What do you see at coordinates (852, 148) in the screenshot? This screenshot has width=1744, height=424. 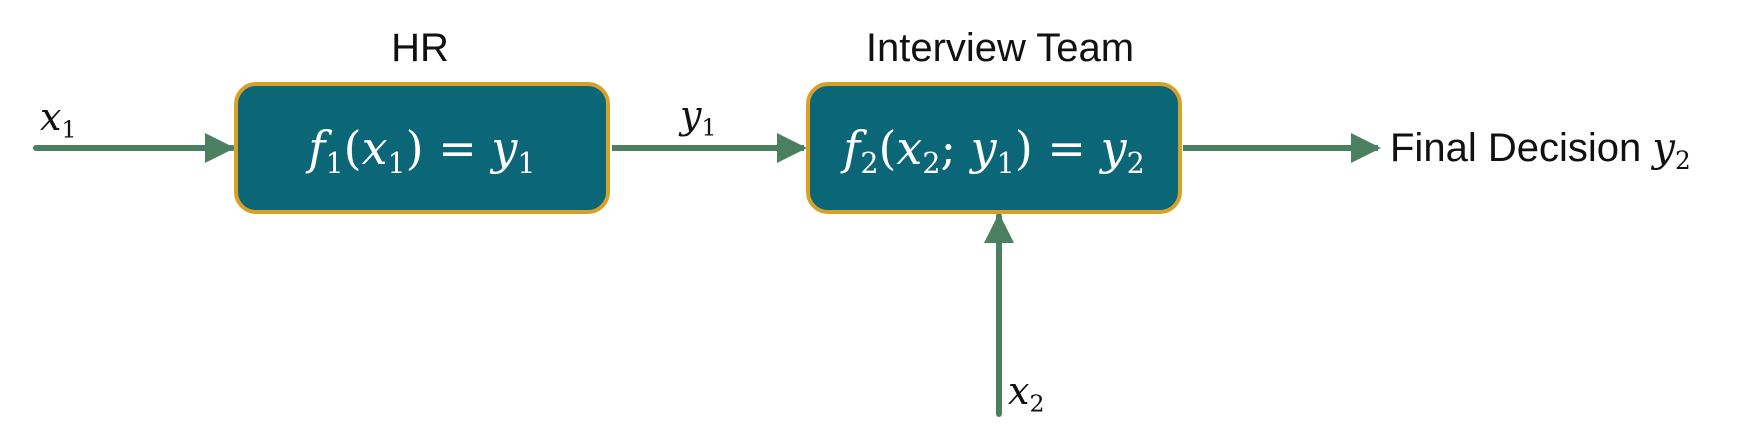 I see `interview-fn-name: f` at bounding box center [852, 148].